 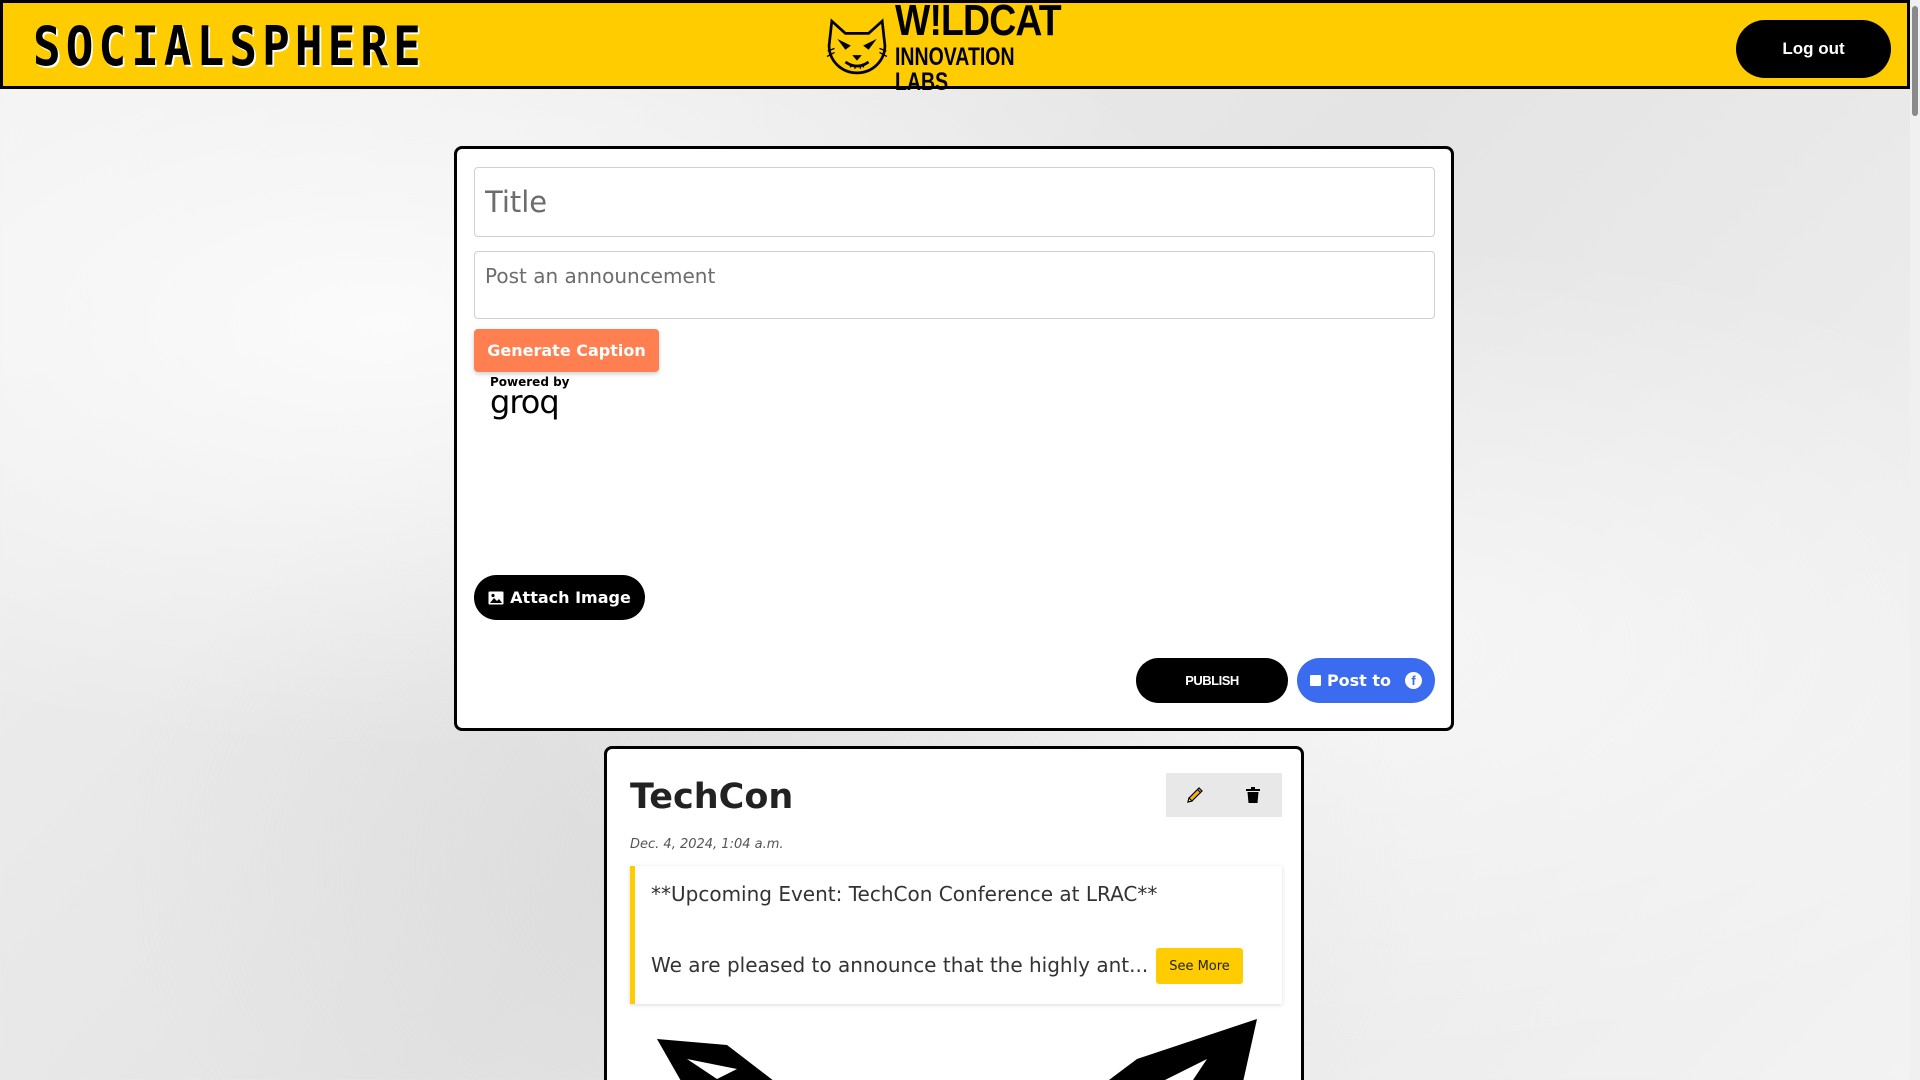 I want to click on post-image, so click(x=957, y=1049).